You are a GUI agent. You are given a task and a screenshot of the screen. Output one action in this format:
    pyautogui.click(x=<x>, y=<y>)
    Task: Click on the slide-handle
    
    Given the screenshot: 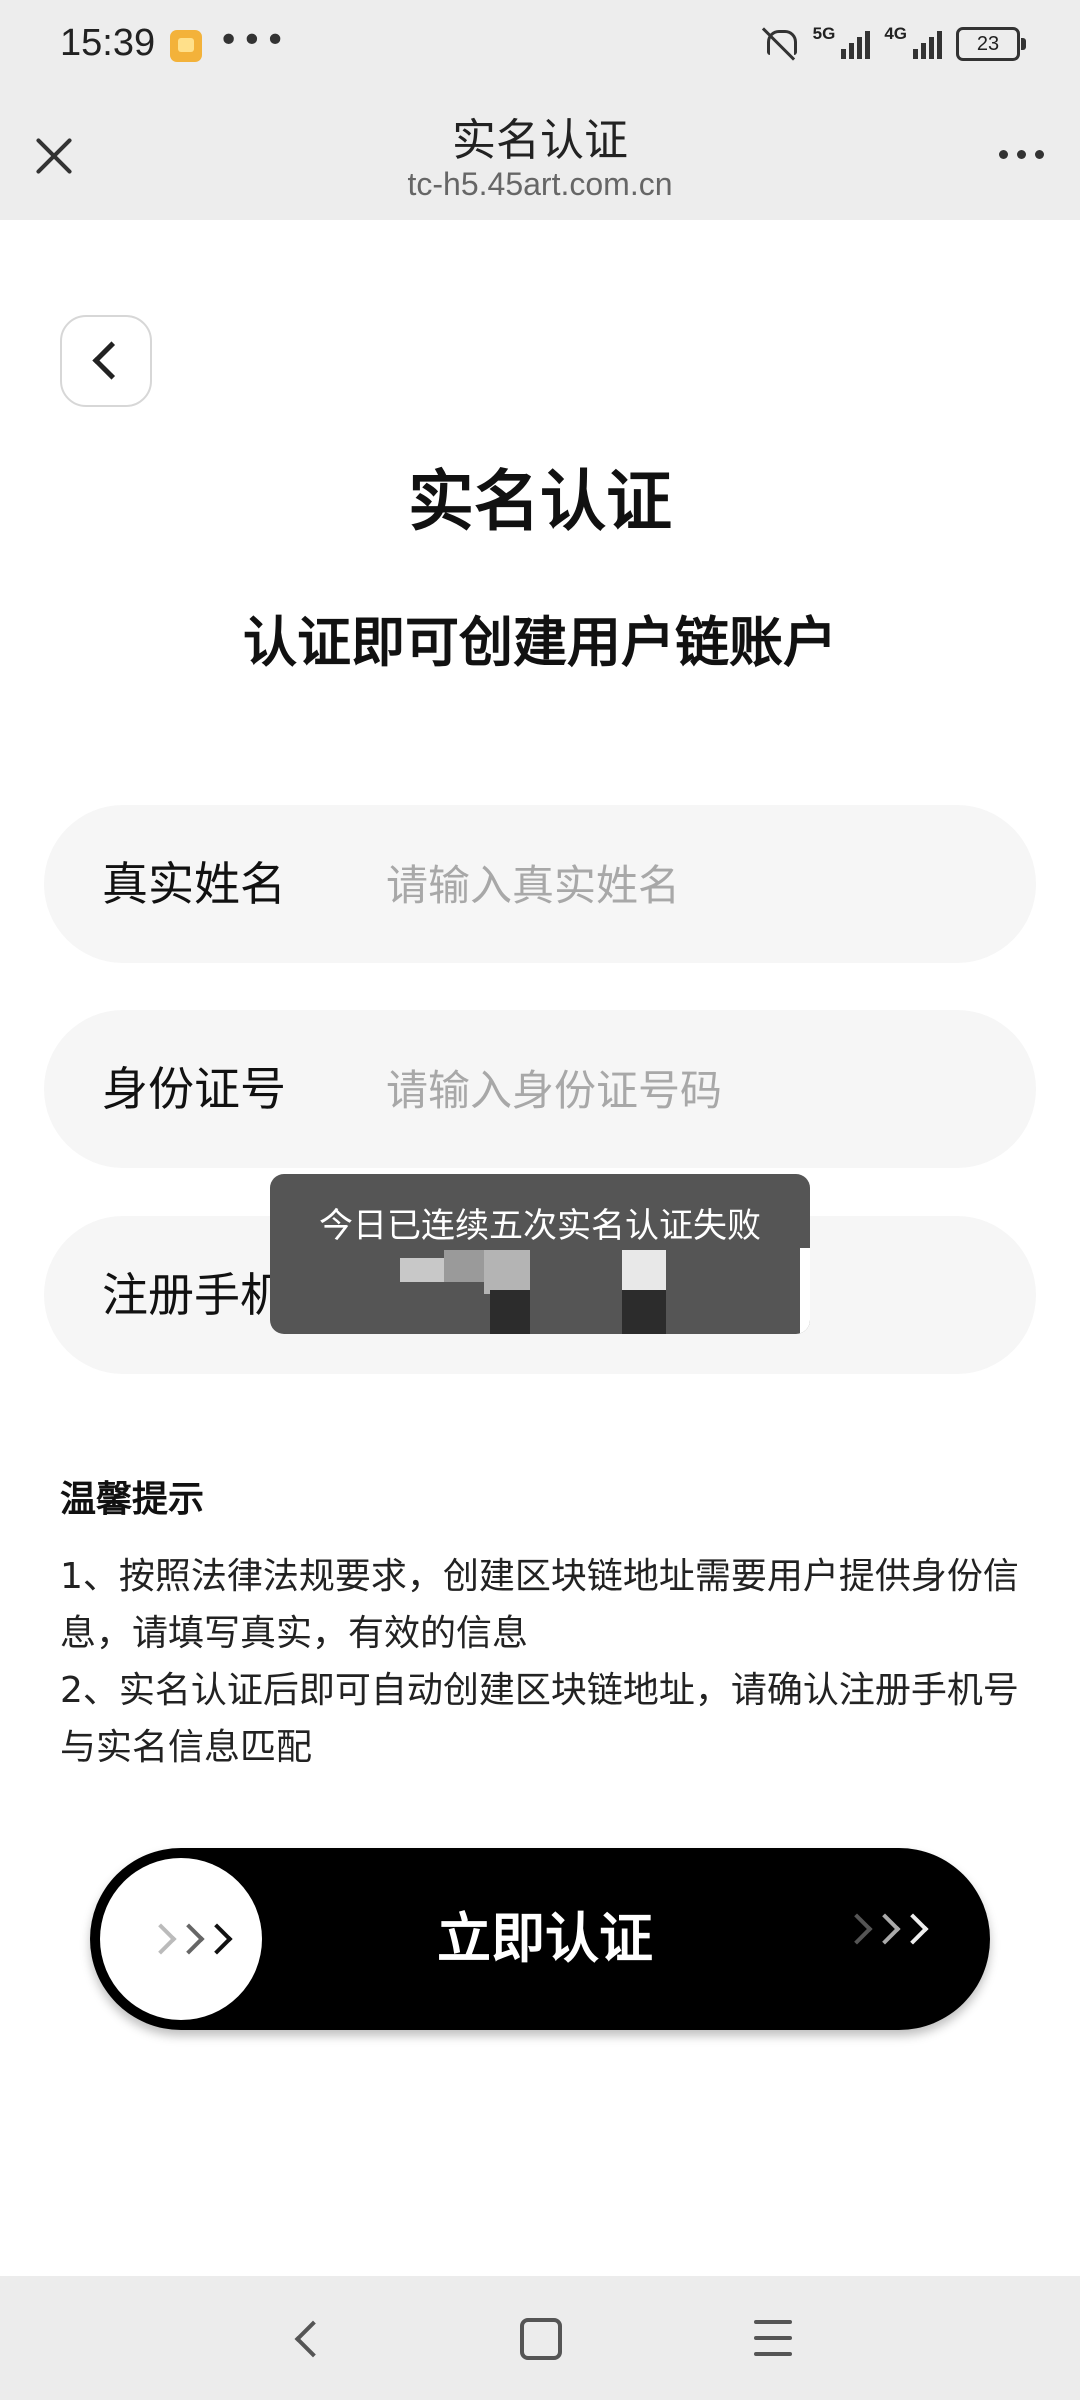 What is the action you would take?
    pyautogui.click(x=181, y=1939)
    